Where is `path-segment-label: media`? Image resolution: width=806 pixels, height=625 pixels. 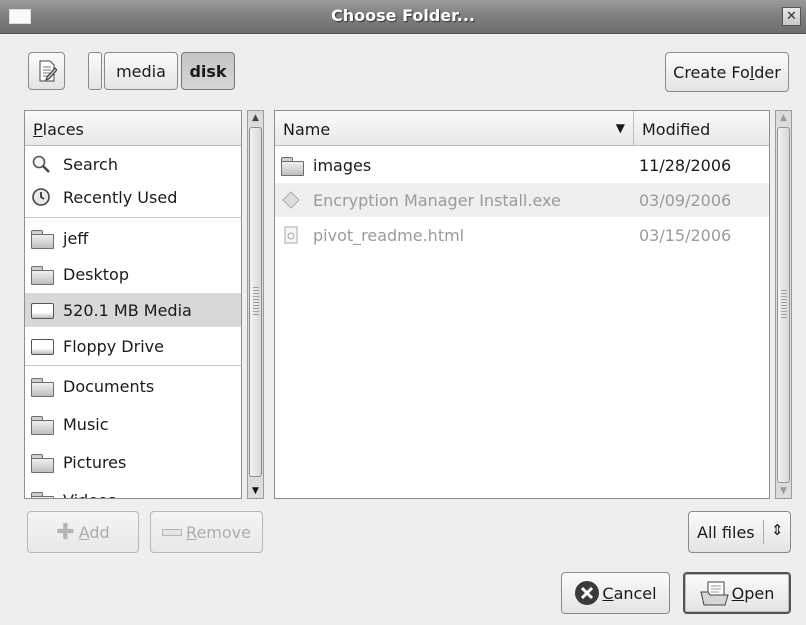
path-segment-label: media is located at coordinates (141, 71).